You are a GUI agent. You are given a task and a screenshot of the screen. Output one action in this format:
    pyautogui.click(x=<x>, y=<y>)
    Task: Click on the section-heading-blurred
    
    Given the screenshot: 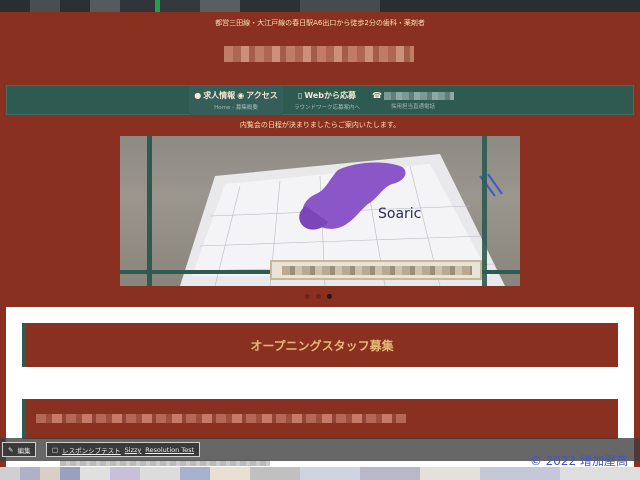 What is the action you would take?
    pyautogui.click(x=320, y=419)
    